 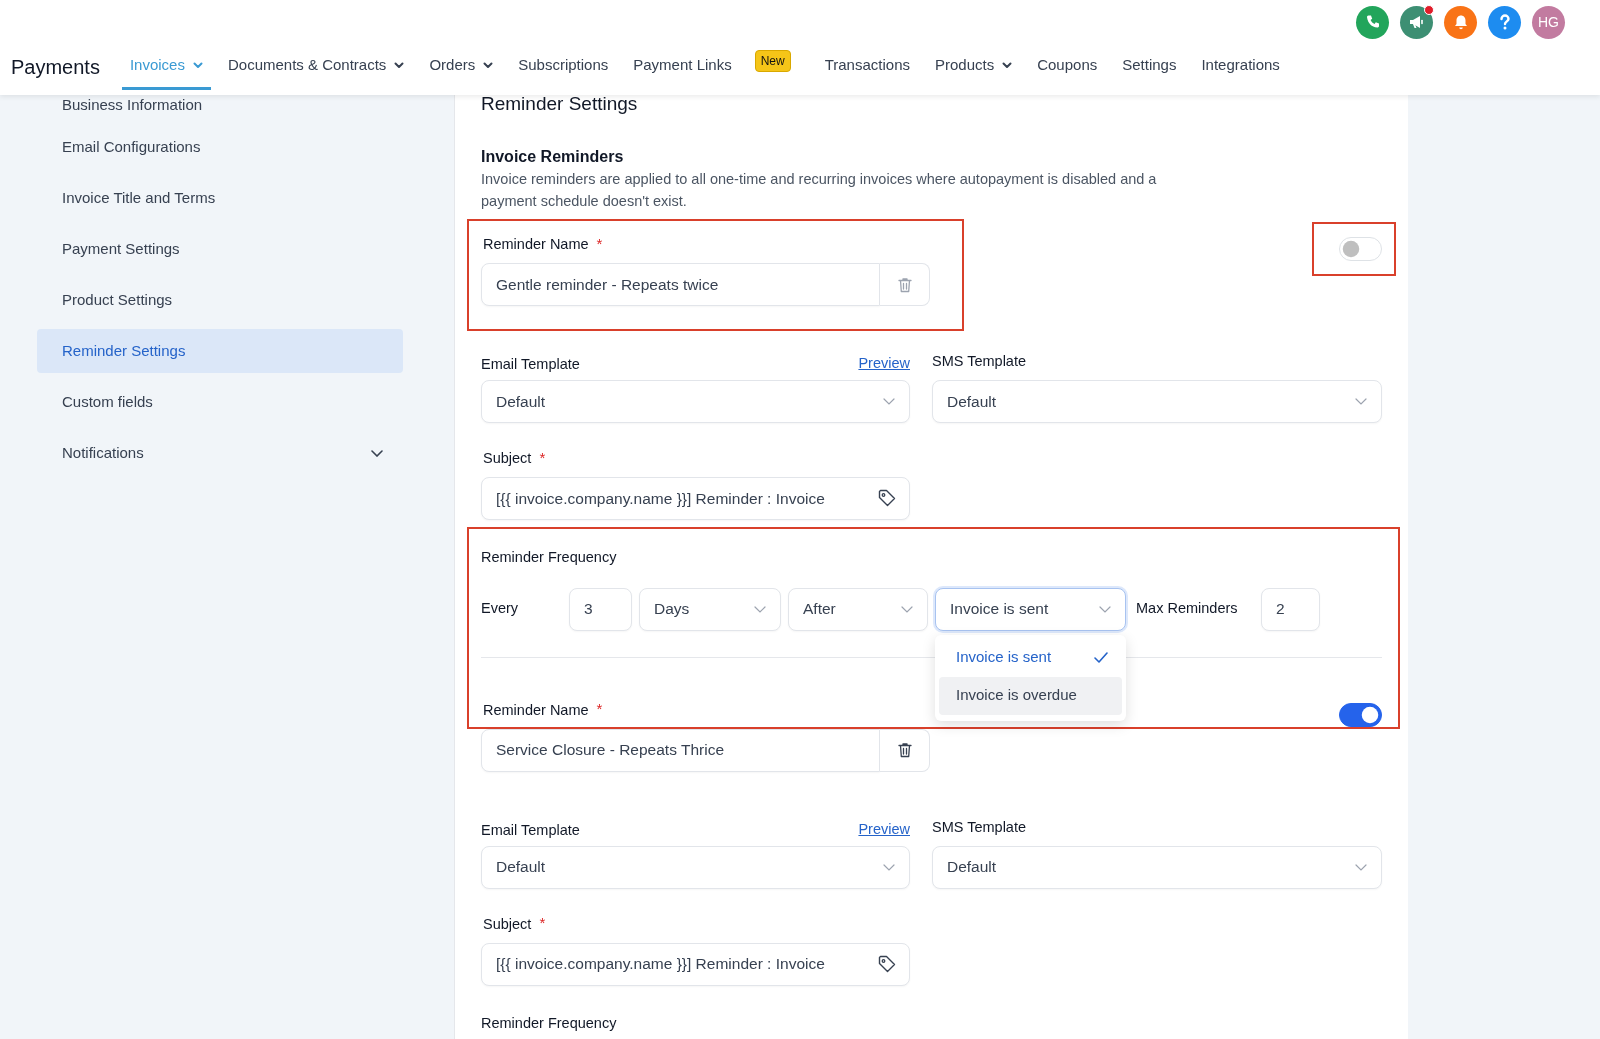 I want to click on nav-tab: Payment Links, so click(x=682, y=67).